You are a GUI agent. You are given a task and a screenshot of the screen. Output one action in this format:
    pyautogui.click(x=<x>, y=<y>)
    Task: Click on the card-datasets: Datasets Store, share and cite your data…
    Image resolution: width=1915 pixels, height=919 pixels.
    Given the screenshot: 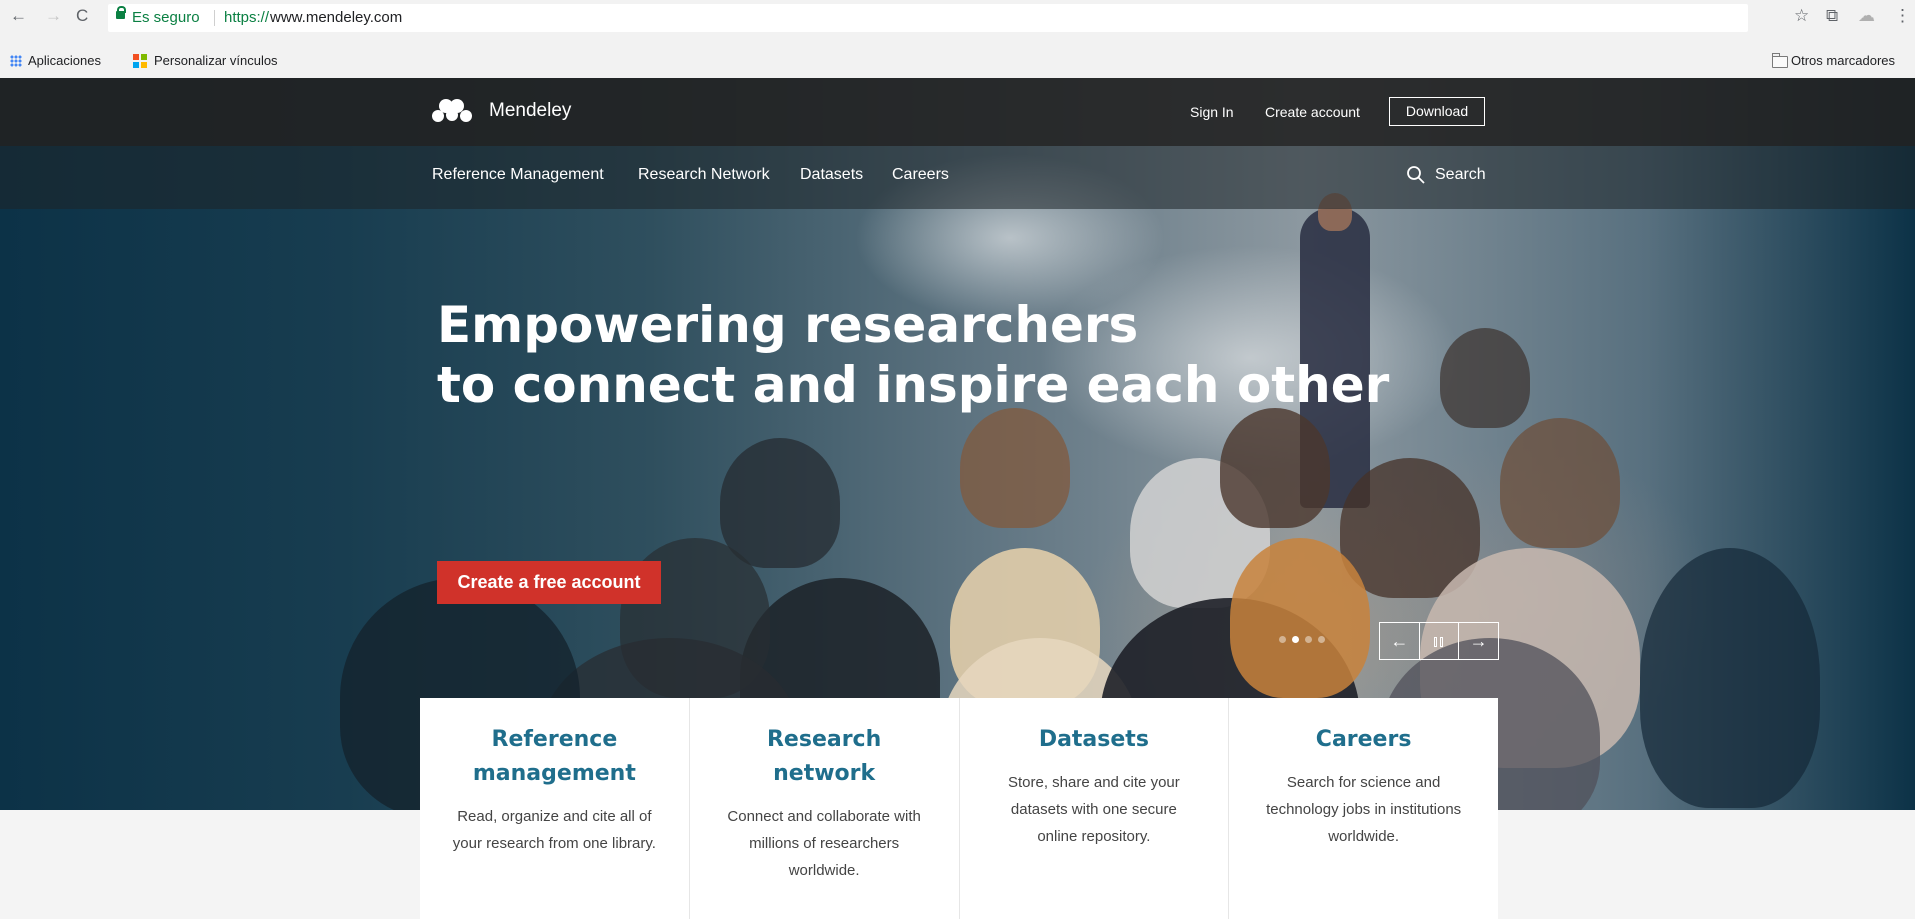 What is the action you would take?
    pyautogui.click(x=1093, y=808)
    